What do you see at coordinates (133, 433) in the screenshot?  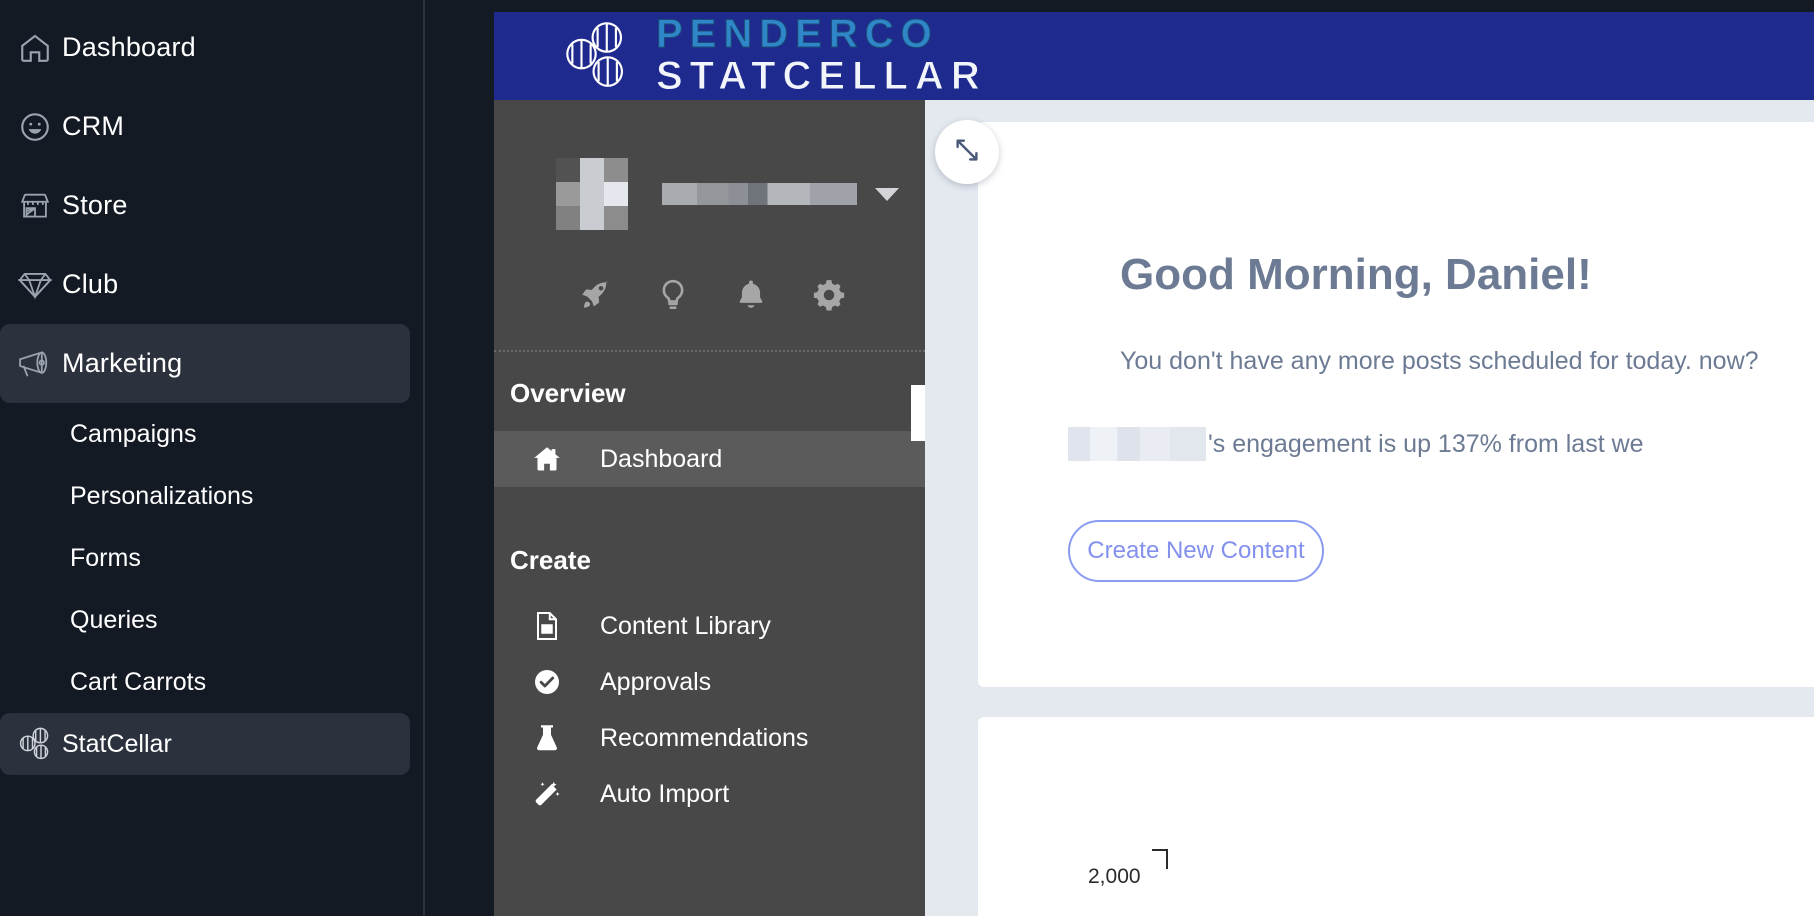 I see `sidebar-subitem-label: Campaigns` at bounding box center [133, 433].